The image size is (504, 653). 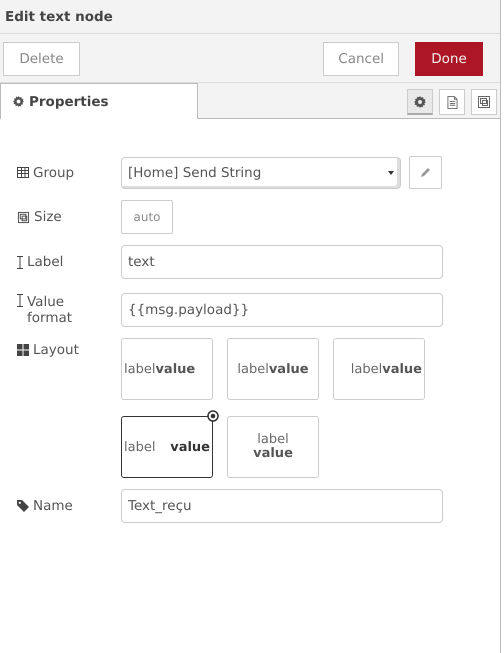 What do you see at coordinates (391, 172) in the screenshot?
I see `caret-icon` at bounding box center [391, 172].